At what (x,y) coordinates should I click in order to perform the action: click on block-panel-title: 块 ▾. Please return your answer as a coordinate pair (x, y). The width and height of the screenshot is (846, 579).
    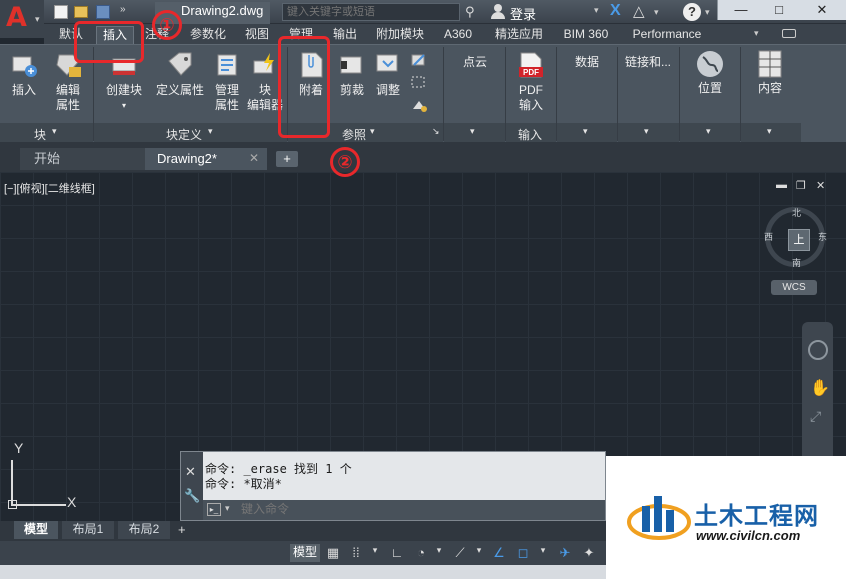
    Looking at the image, I should click on (46, 133).